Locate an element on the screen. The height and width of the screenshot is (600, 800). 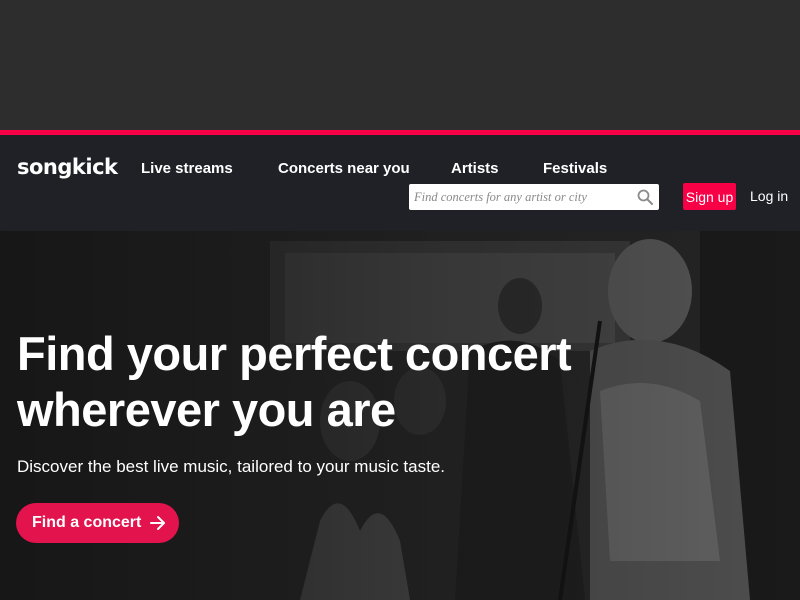
find-a-concert-button: Find a concert is located at coordinates (97, 523).